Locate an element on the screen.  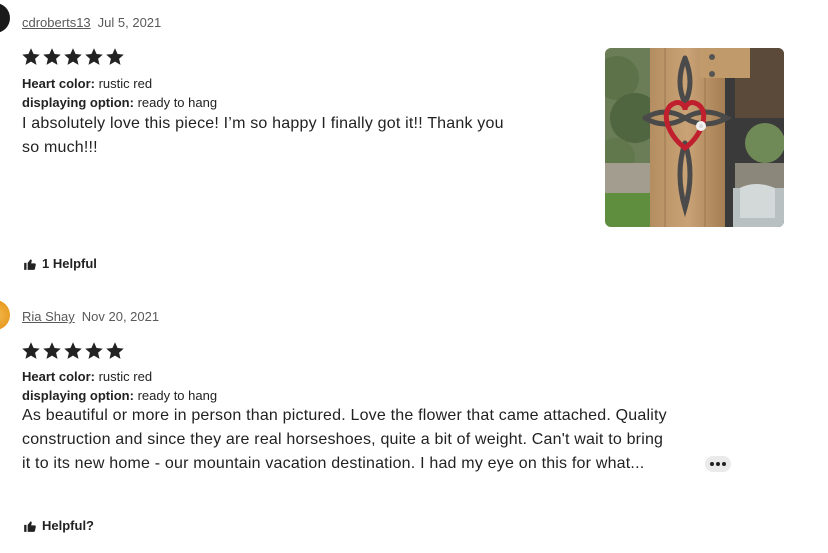
review-meta: Ria Shay Nov 20, 2021 is located at coordinates (90, 316).